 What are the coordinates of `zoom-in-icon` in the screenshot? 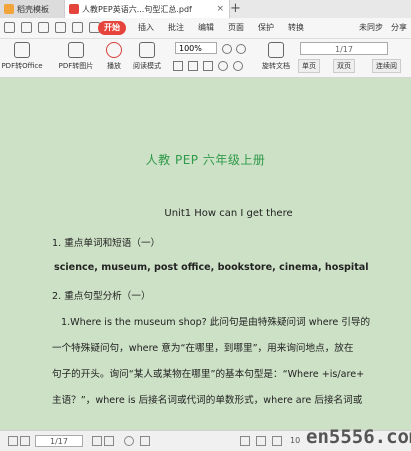 It's located at (227, 49).